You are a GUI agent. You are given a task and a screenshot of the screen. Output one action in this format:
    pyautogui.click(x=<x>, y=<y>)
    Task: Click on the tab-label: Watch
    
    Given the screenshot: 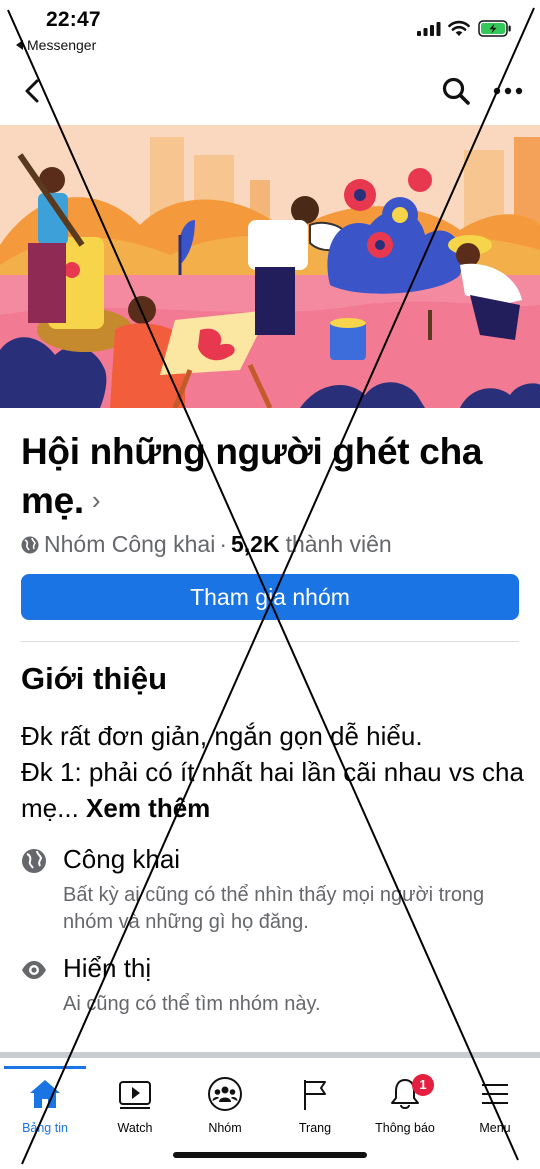 What is the action you would take?
    pyautogui.click(x=135, y=1128)
    